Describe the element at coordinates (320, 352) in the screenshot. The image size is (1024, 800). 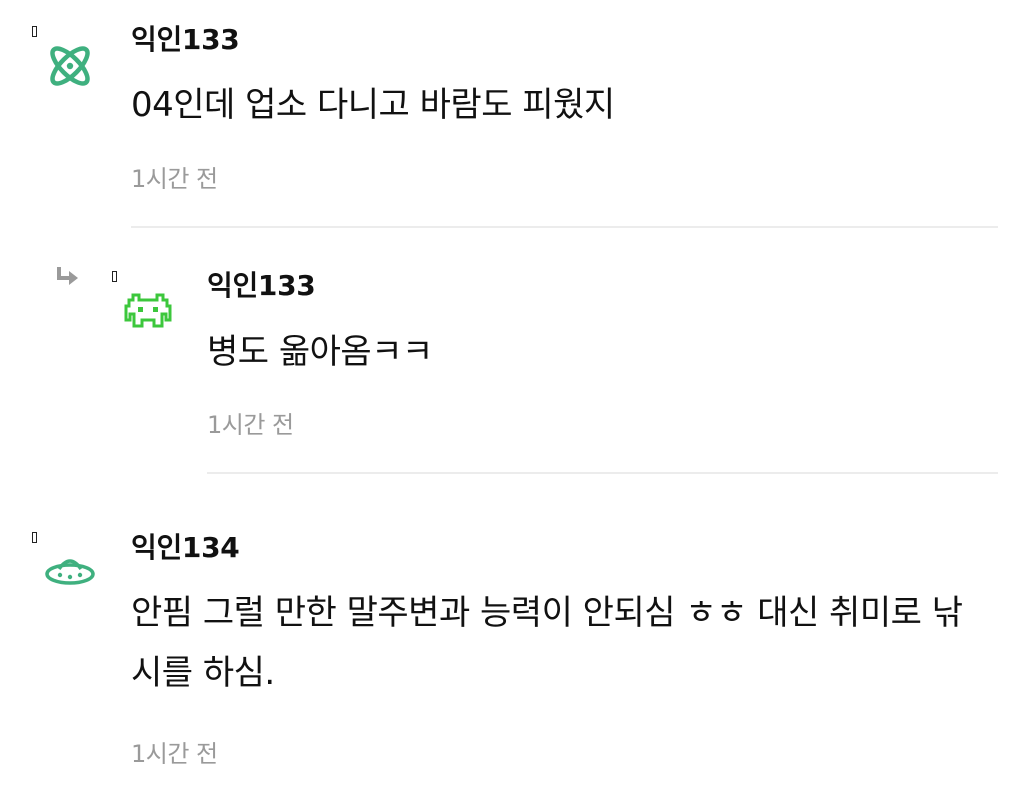
I see `reply-text: 병도 옮아옴ㅋㅋ` at that location.